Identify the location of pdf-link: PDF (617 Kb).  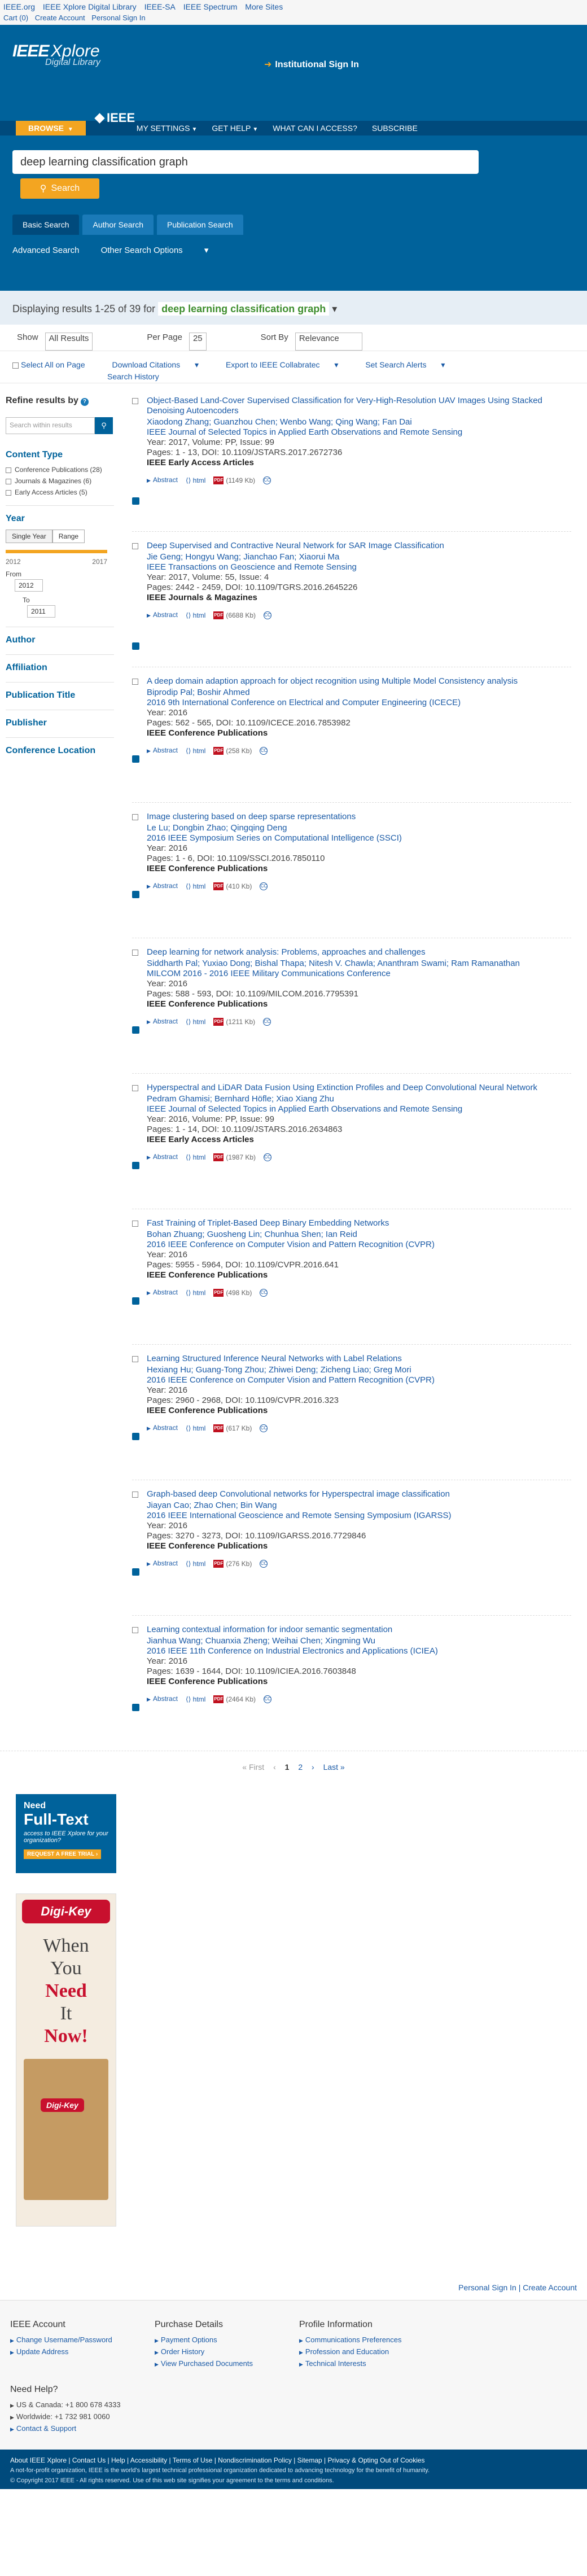
(233, 1428).